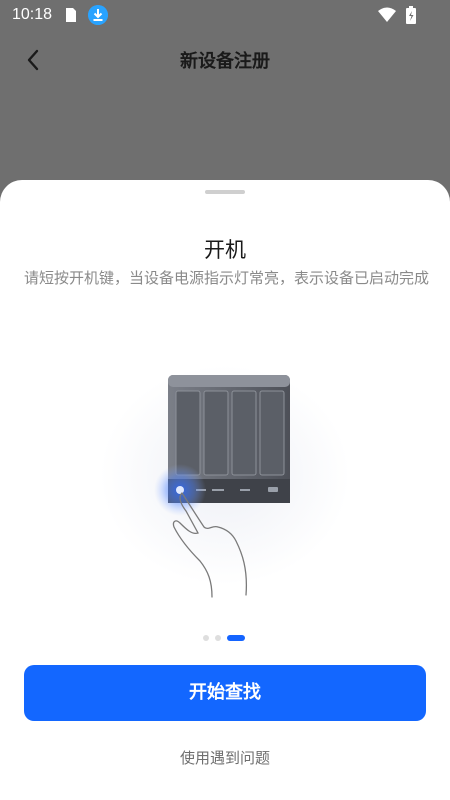 Image resolution: width=450 pixels, height=800 pixels. Describe the element at coordinates (411, 15) in the screenshot. I see `battery-icon` at that location.